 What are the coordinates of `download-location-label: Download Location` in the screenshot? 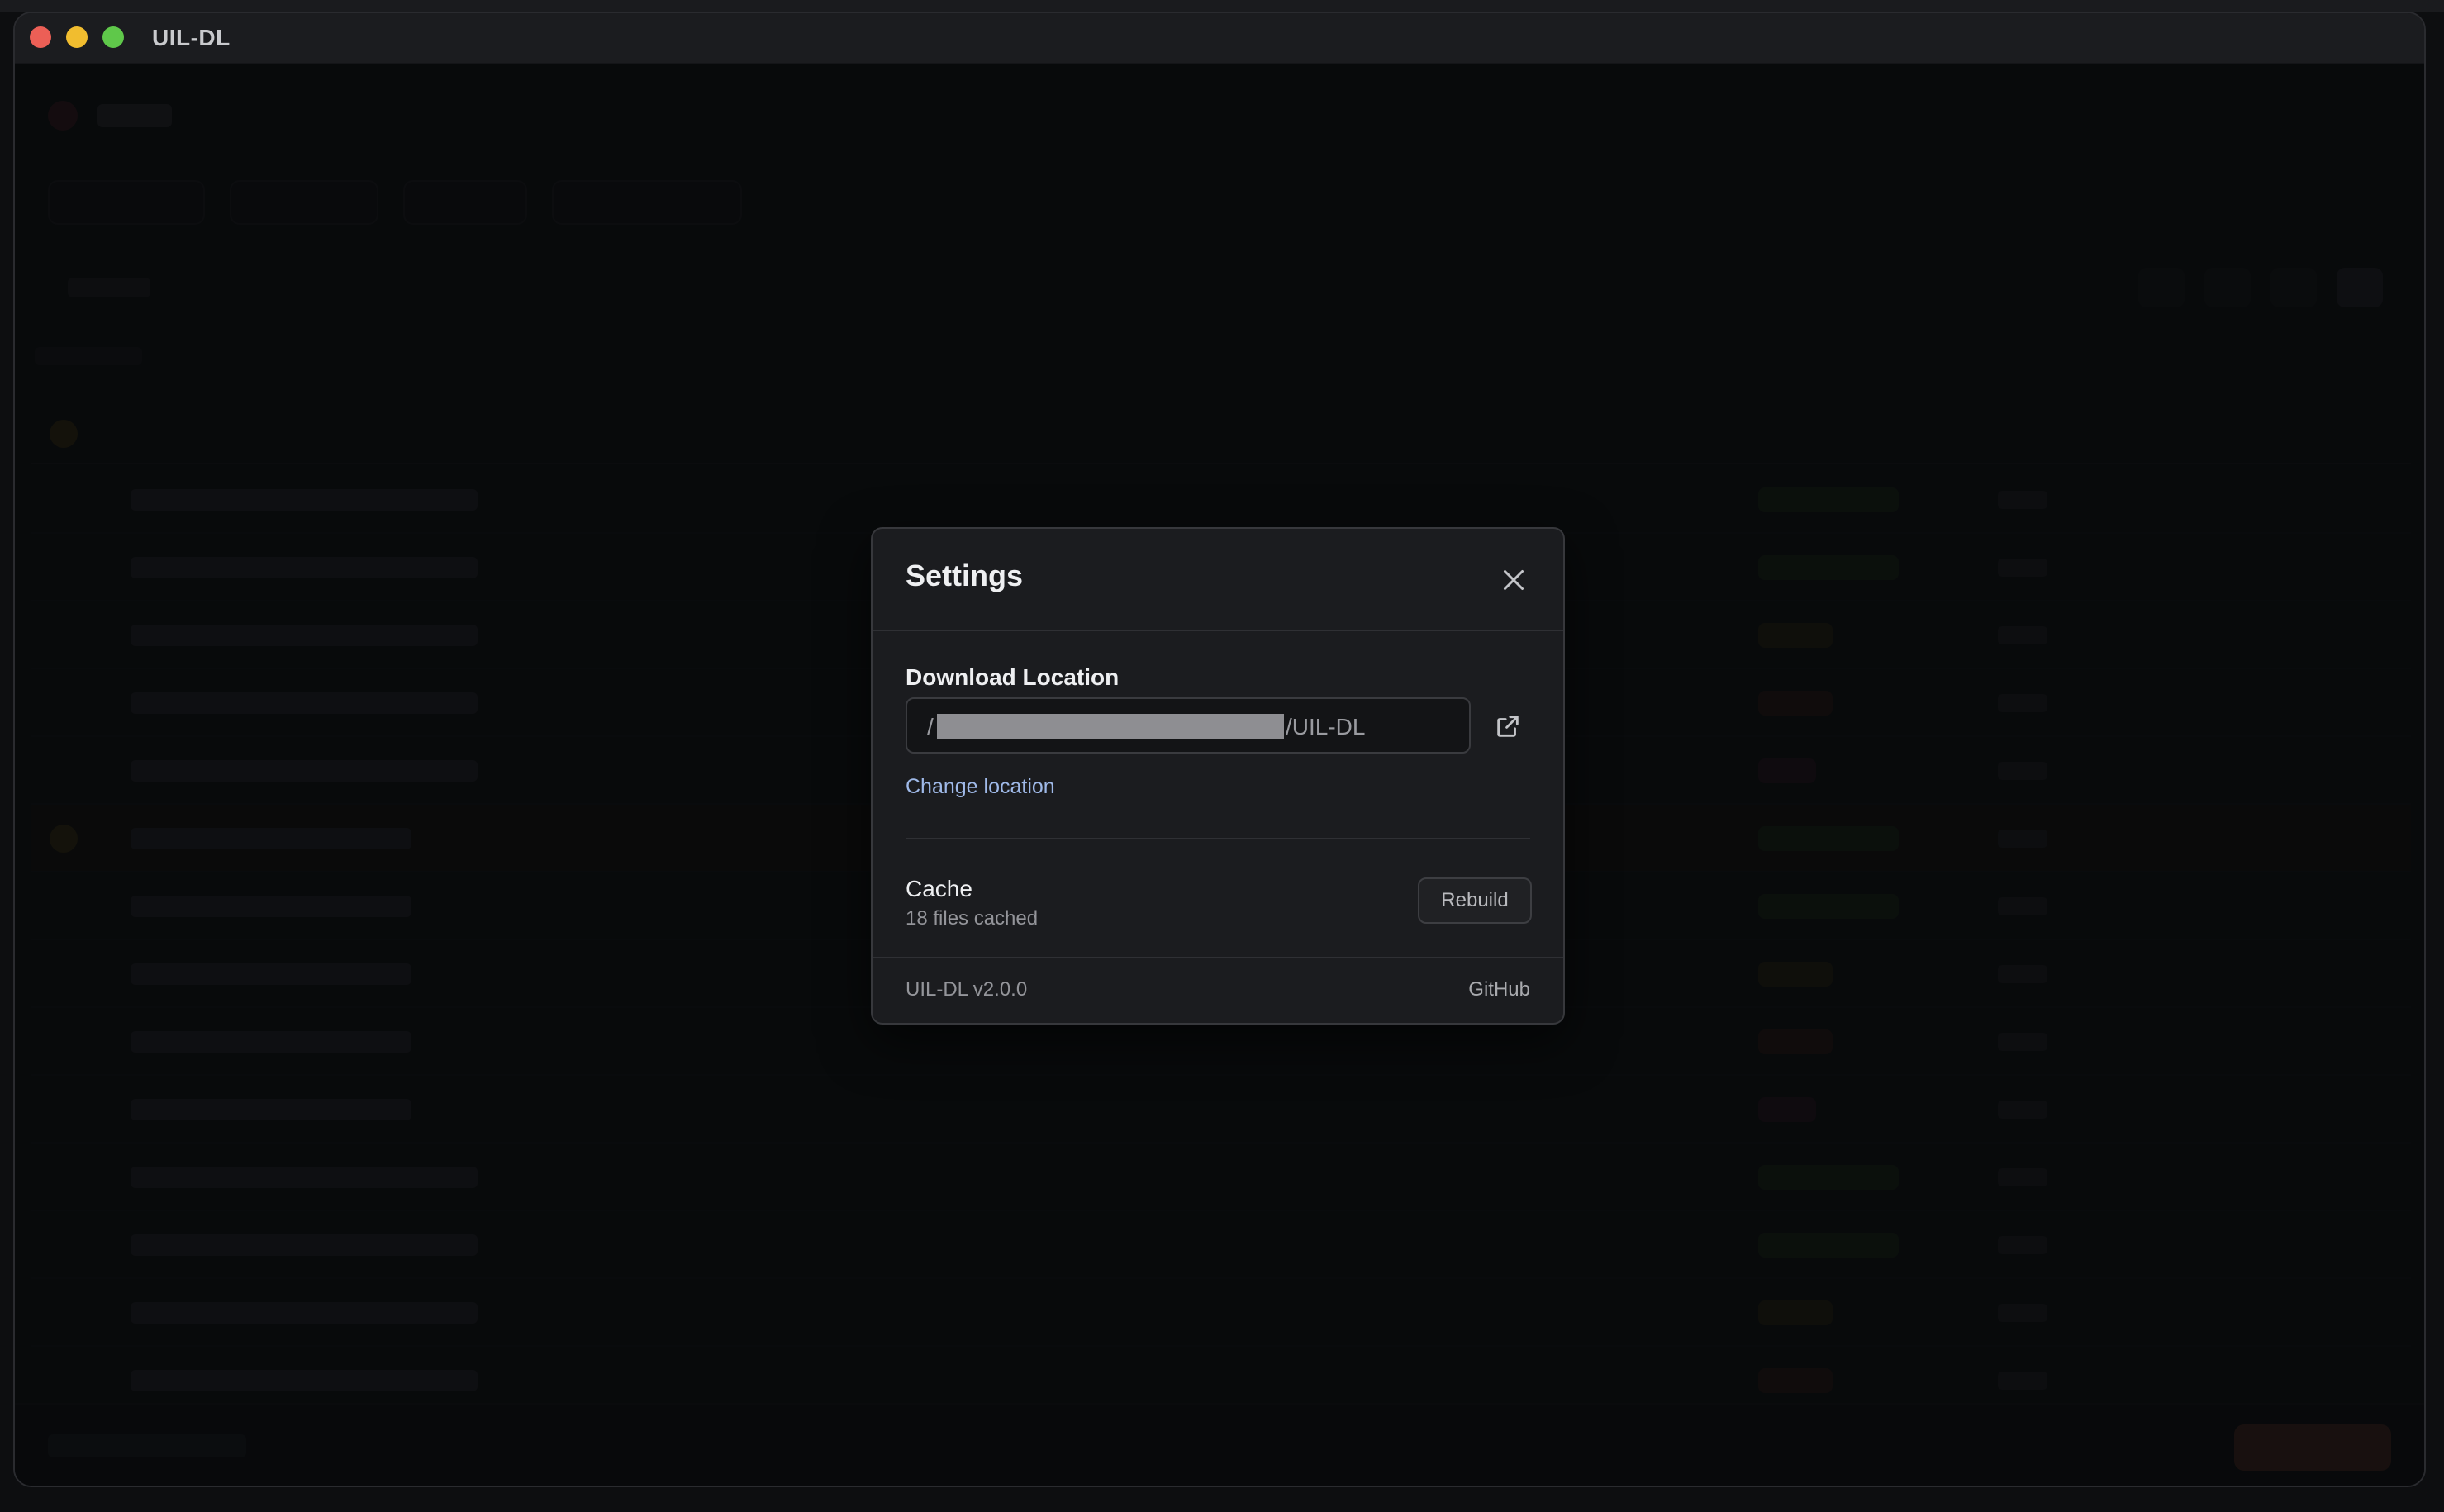 It's located at (1013, 677).